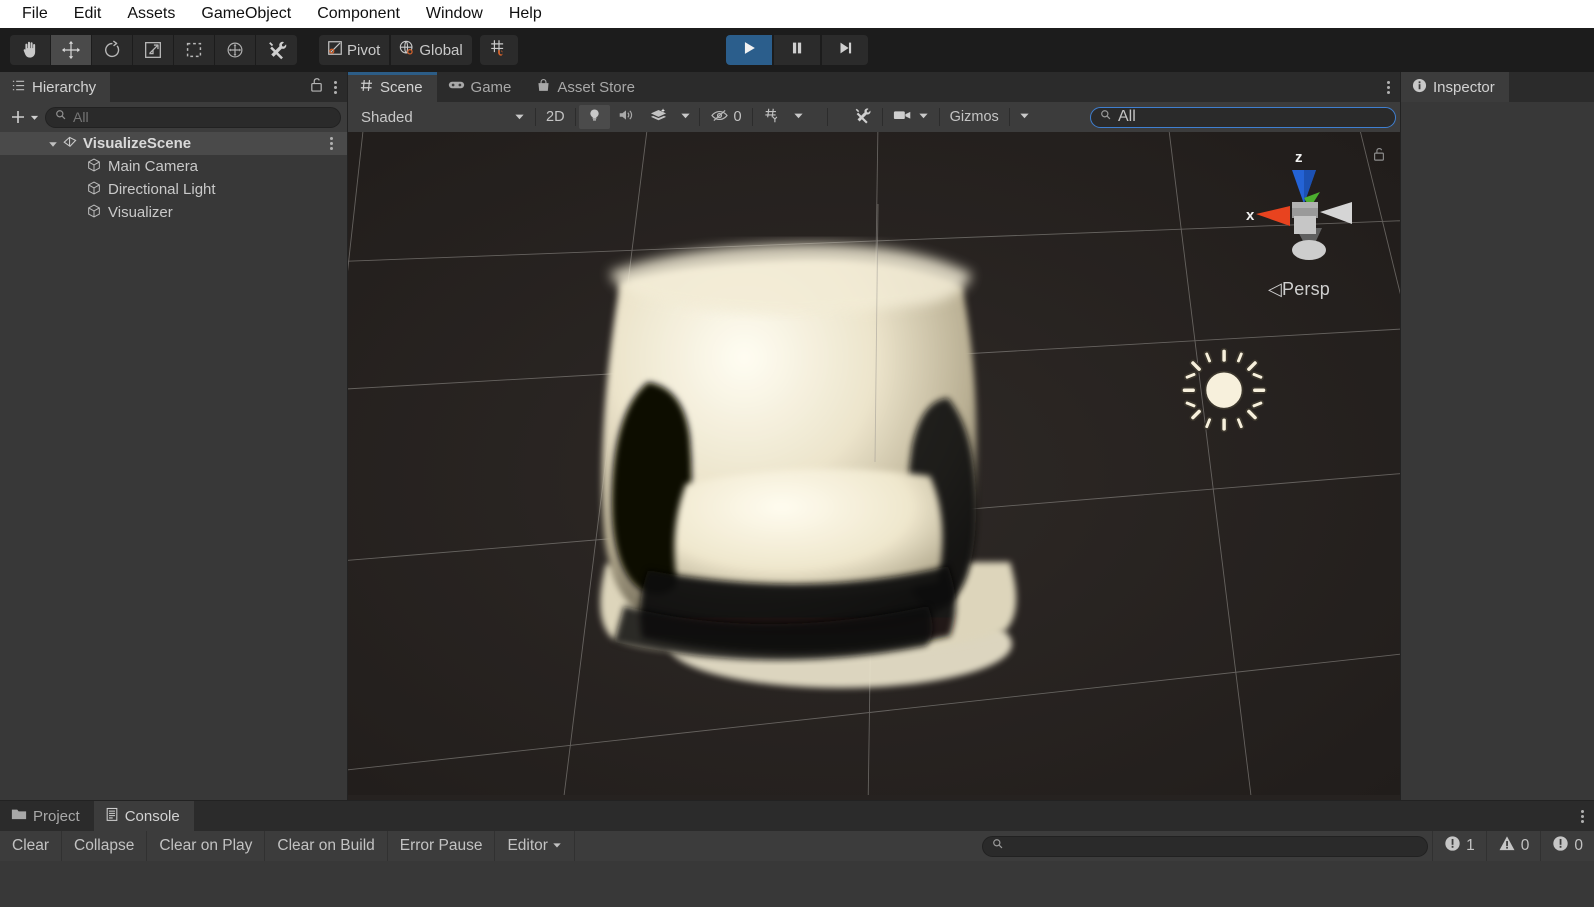 This screenshot has height=907, width=1594. I want to click on step-button, so click(845, 50).